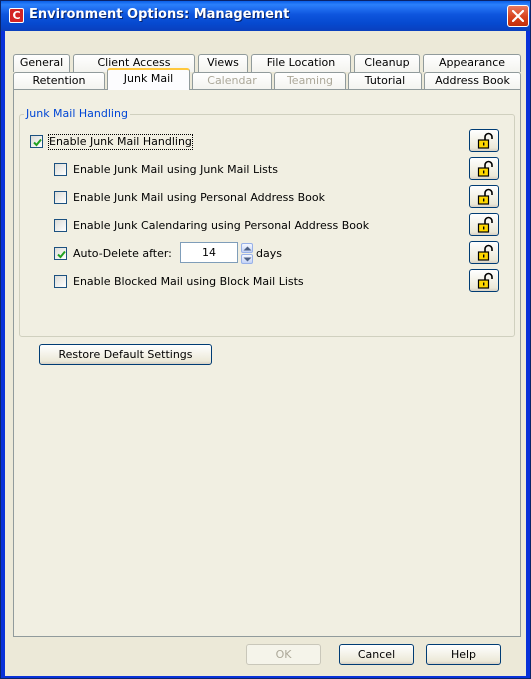  I want to click on lock-button-junk-pab, so click(484, 196).